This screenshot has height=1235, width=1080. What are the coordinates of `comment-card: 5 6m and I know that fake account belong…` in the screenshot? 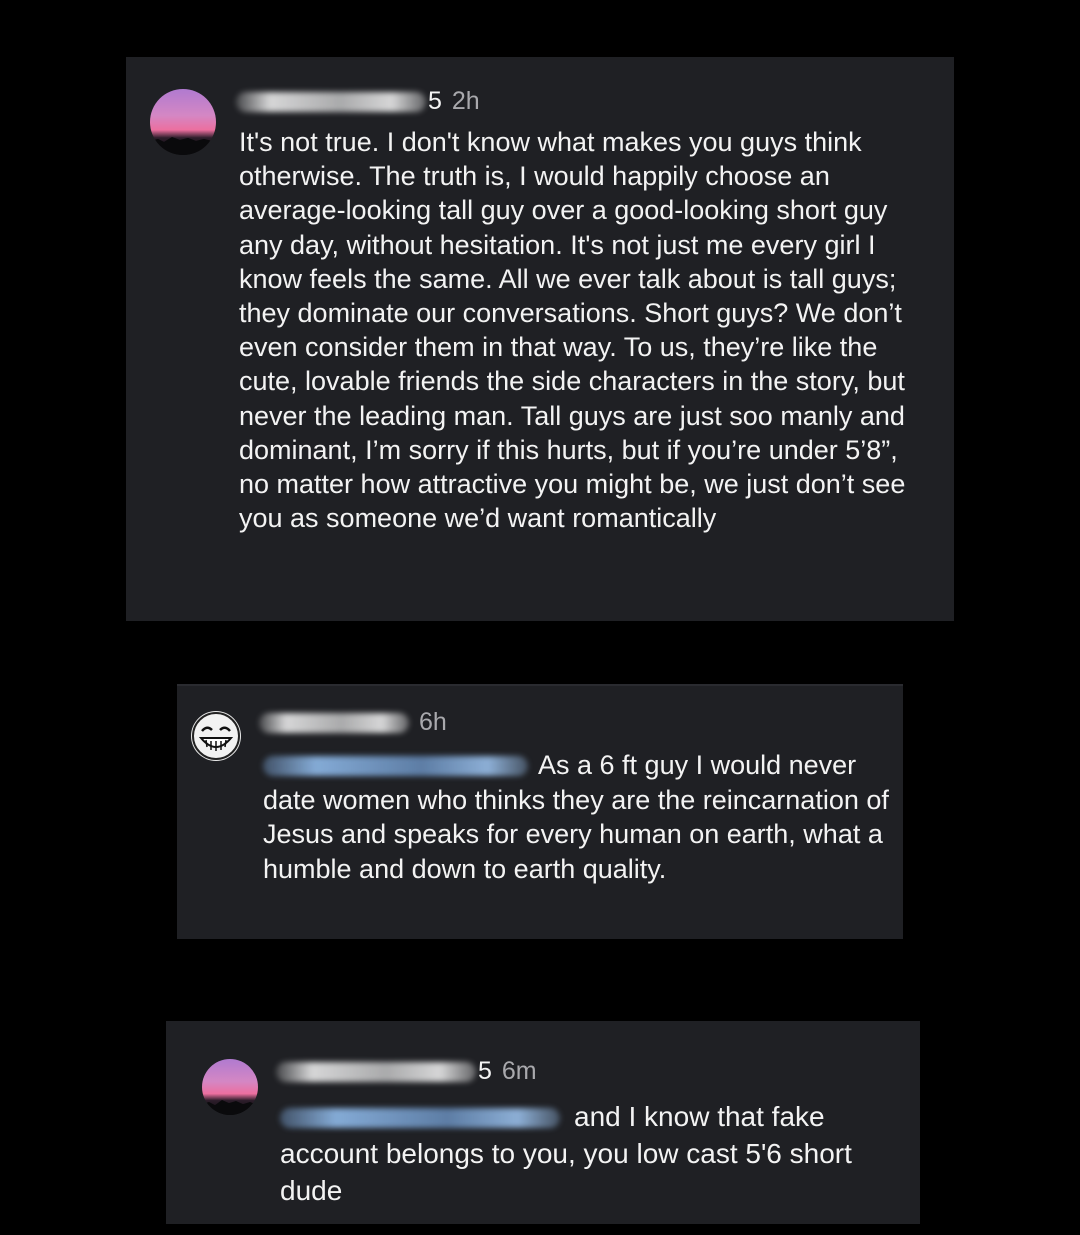 It's located at (543, 1122).